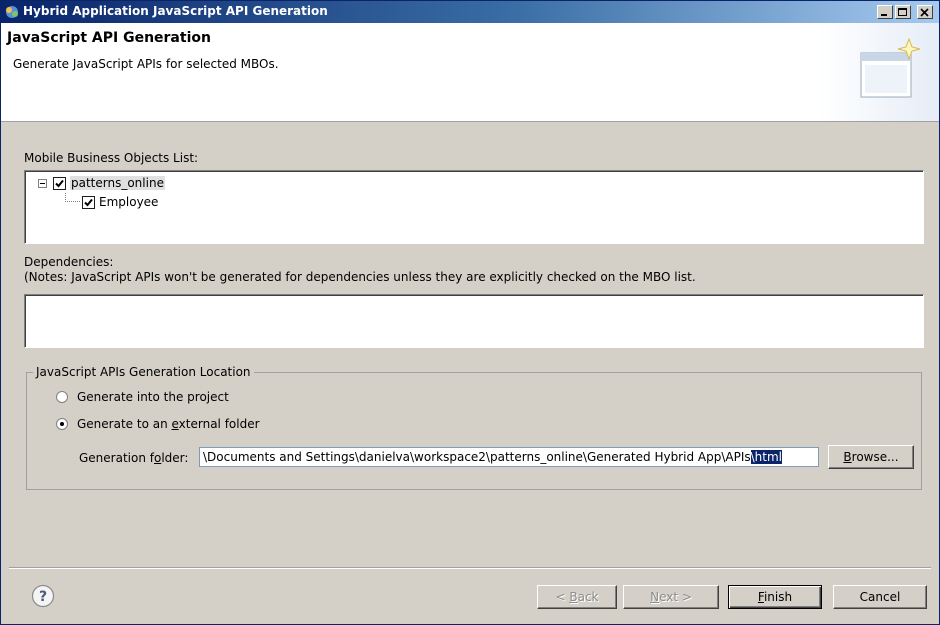 This screenshot has width=940, height=625. I want to click on dependencies-label: Dependencies:, so click(69, 262).